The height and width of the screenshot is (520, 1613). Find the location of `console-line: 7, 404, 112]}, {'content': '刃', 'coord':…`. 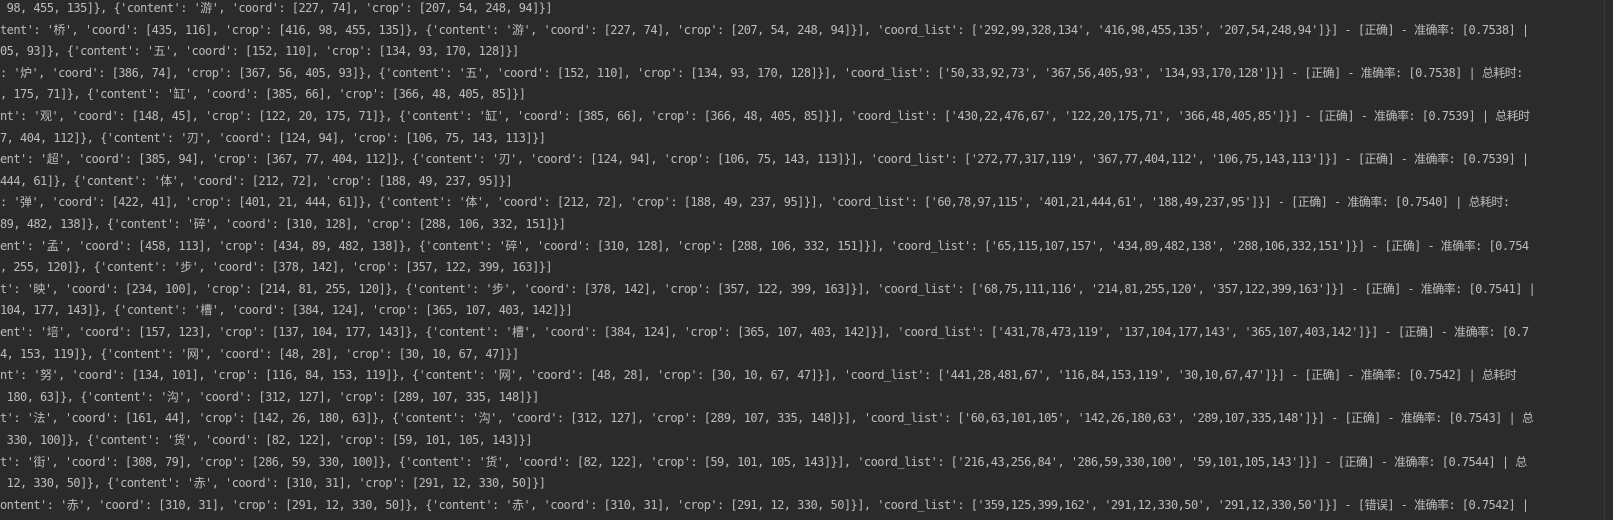

console-line: 7, 404, 112]}, {'content': '刃', 'coord':… is located at coordinates (273, 137).